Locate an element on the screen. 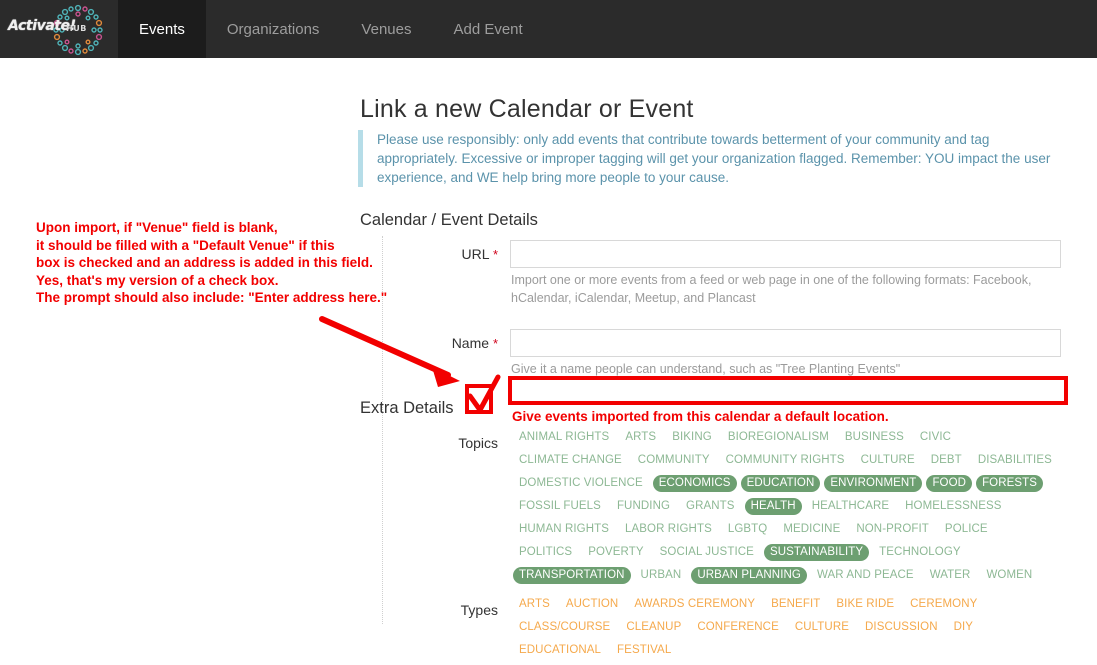  topic-tag-climate-change: CLIMATE CHANGE is located at coordinates (570, 460).